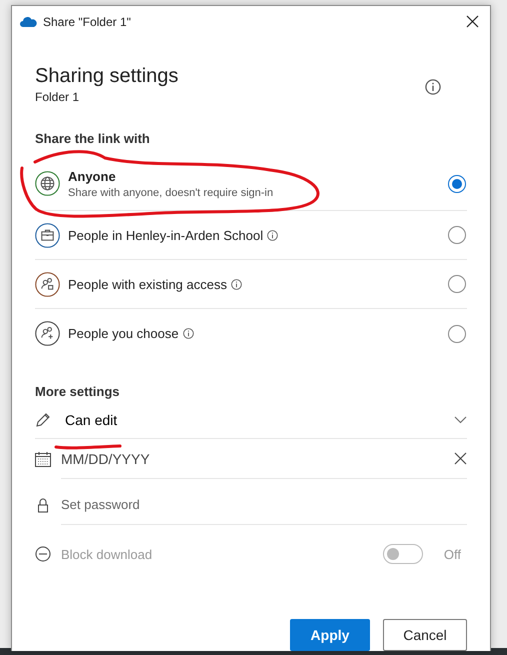 This screenshot has height=655, width=507. I want to click on option-description: Share with anyone, doesn't require sign-in, so click(171, 192).